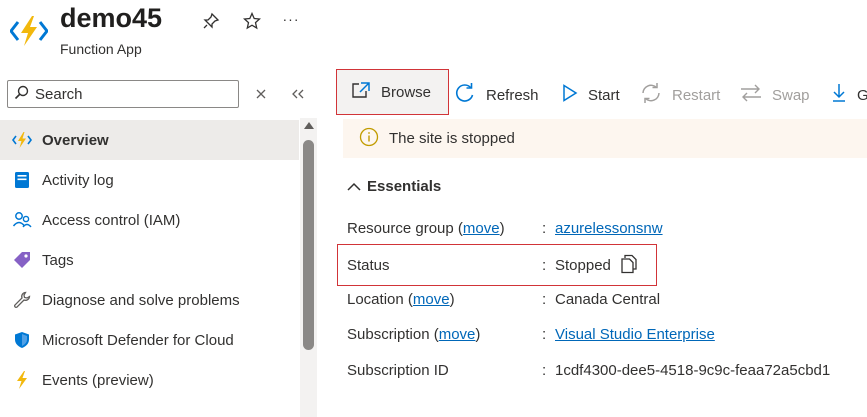 The width and height of the screenshot is (867, 417). What do you see at coordinates (298, 94) in the screenshot?
I see `collapse-sidebar-icon` at bounding box center [298, 94].